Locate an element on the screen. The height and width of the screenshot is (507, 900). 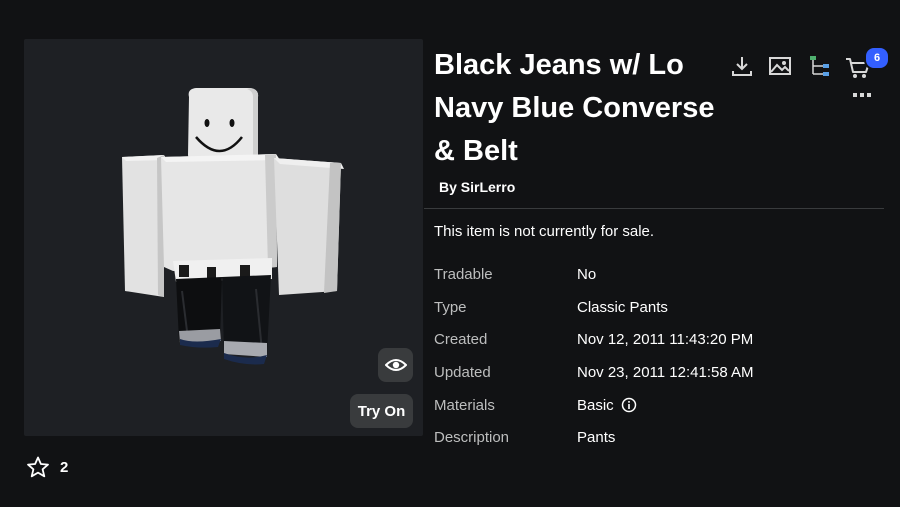
sale-status: This item is not currently for sale. is located at coordinates (544, 231).